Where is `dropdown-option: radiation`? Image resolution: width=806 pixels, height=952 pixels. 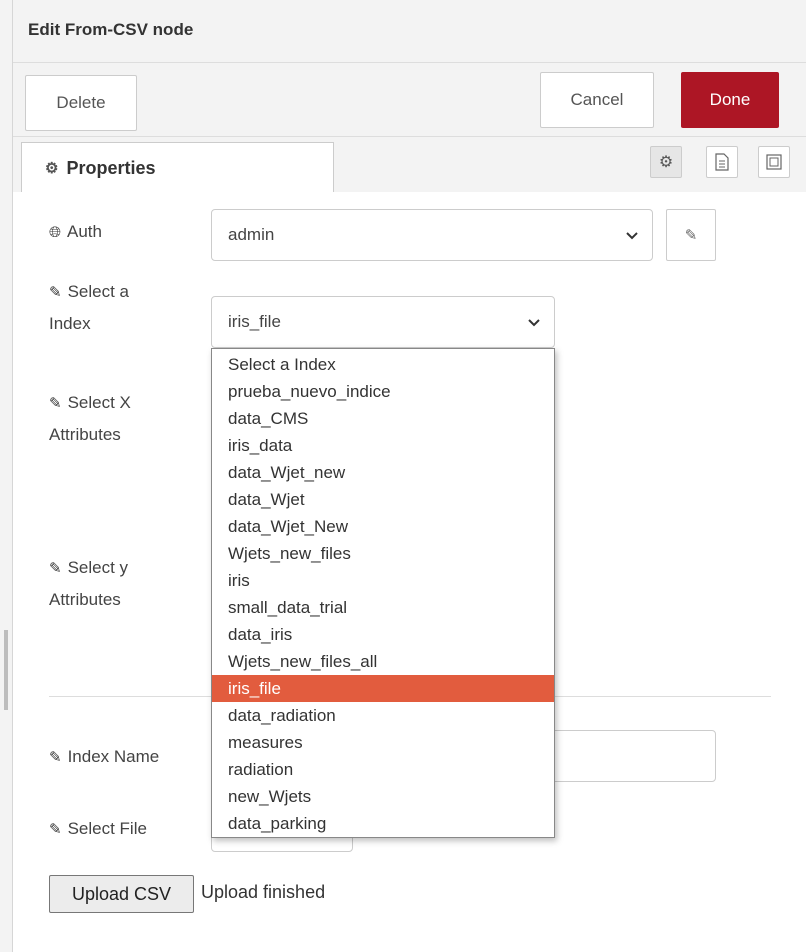
dropdown-option: radiation is located at coordinates (383, 769).